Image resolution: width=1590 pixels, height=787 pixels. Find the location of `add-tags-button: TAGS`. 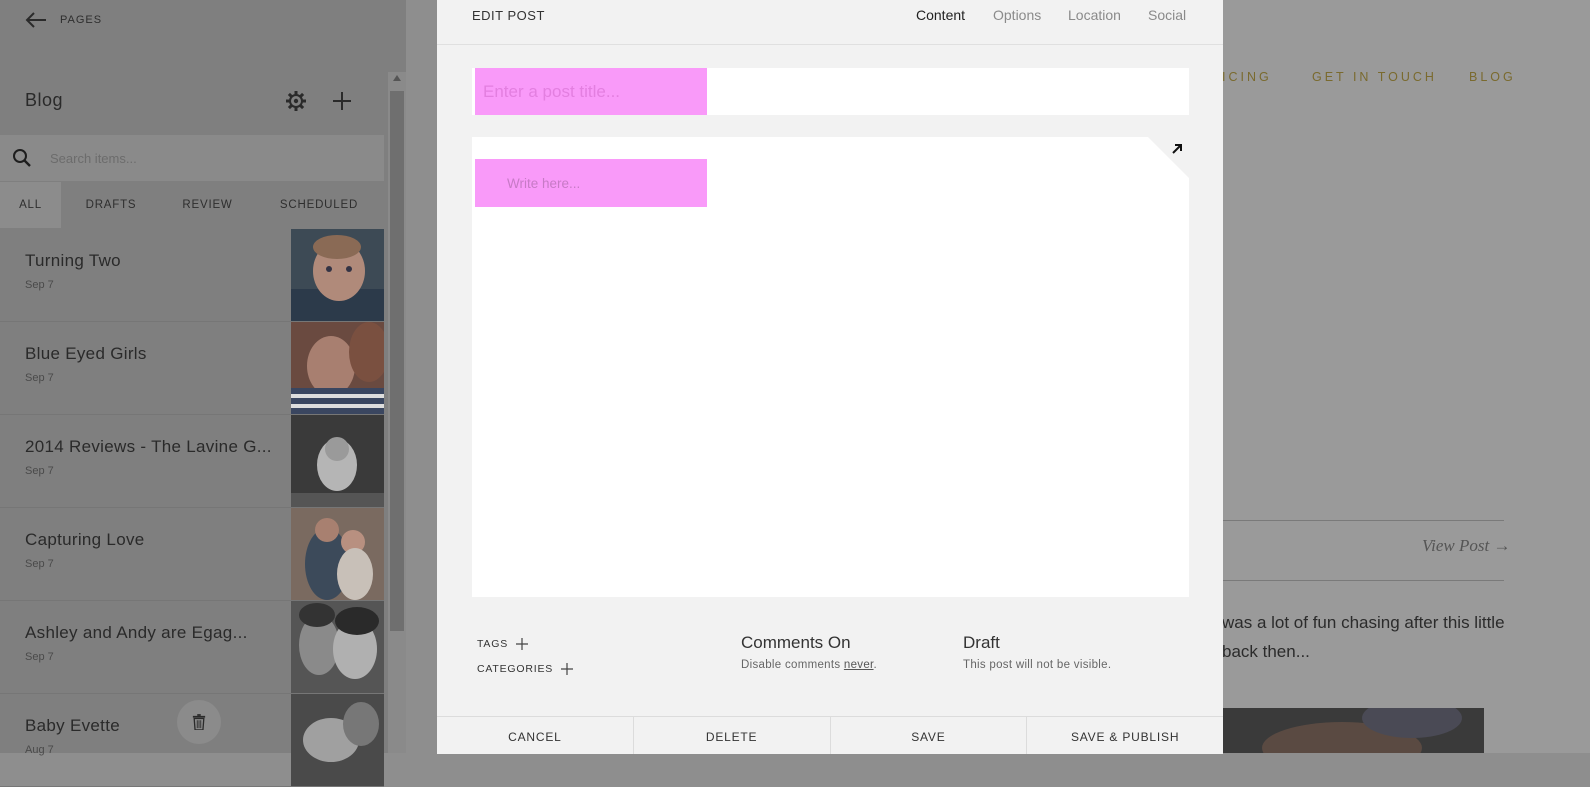

add-tags-button: TAGS is located at coordinates (503, 644).